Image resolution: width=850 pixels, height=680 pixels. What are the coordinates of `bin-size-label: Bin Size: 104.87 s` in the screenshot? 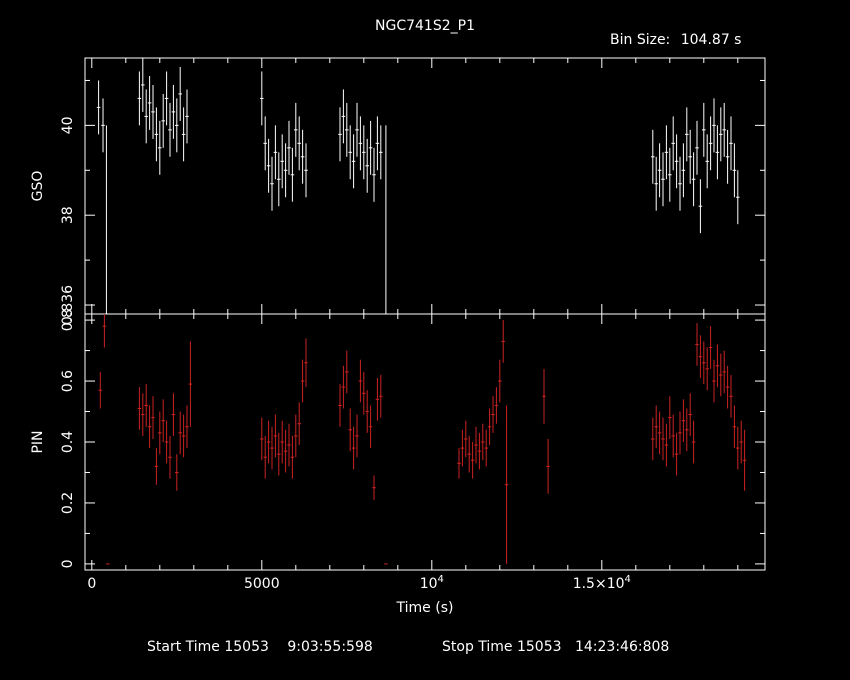 It's located at (675, 40).